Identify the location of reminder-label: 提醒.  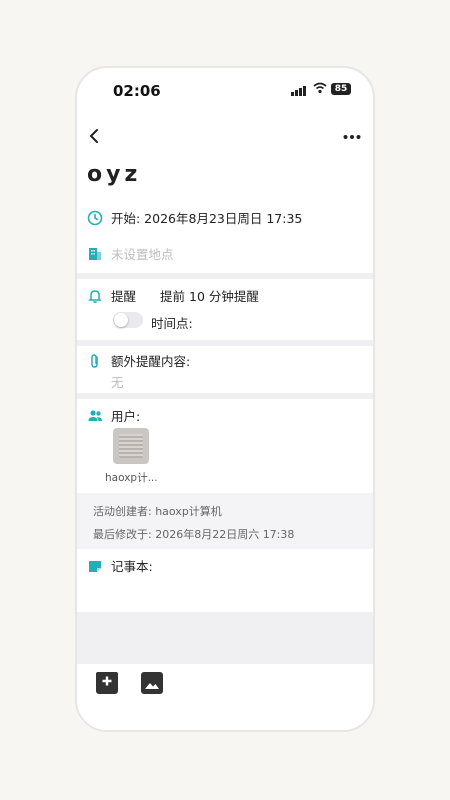
(124, 296).